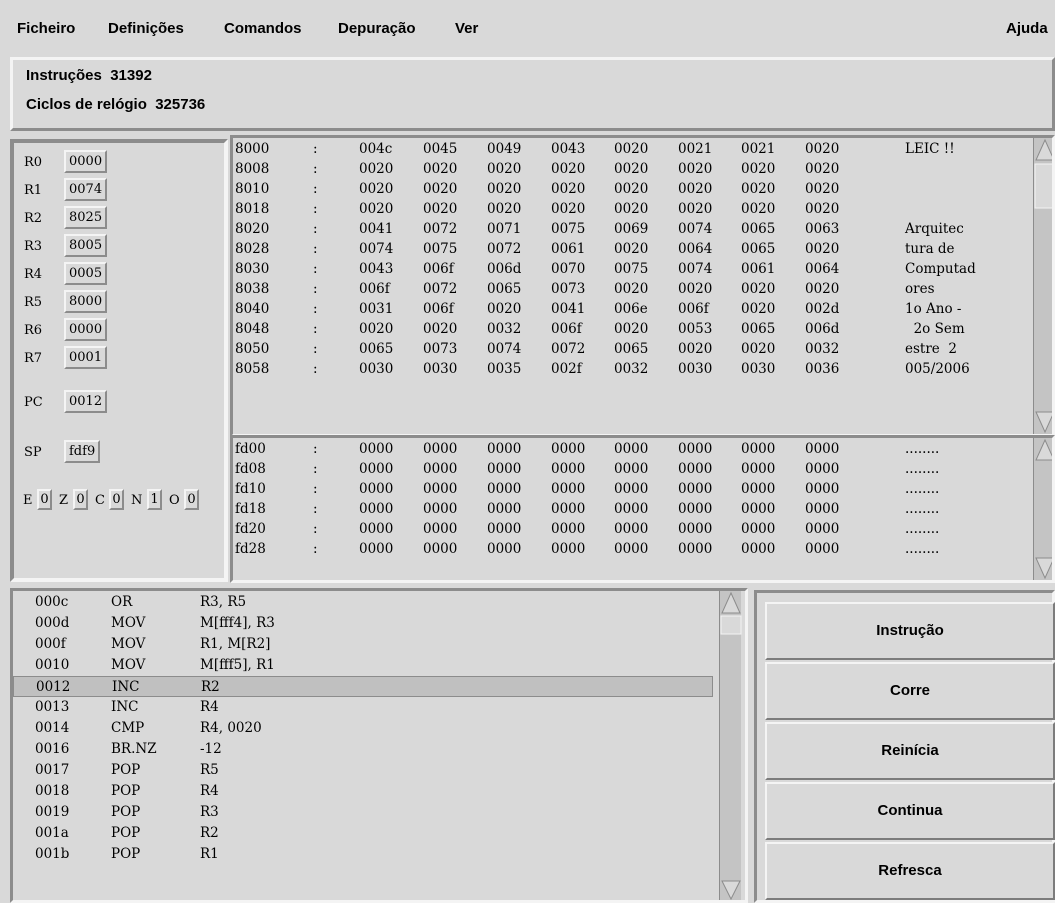 The image size is (1055, 903). What do you see at coordinates (80, 499) in the screenshot?
I see `flag-z-value: 0` at bounding box center [80, 499].